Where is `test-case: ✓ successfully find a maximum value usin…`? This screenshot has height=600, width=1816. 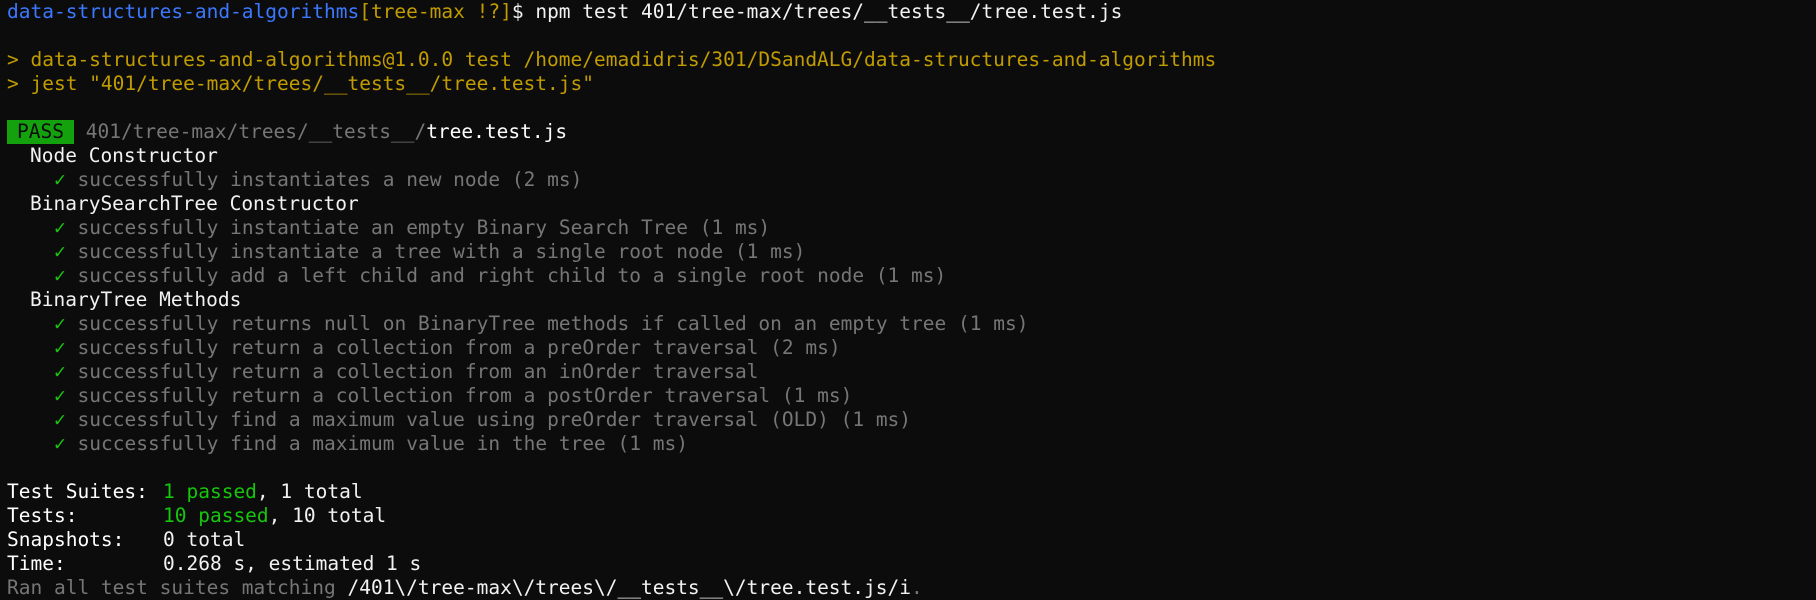 test-case: ✓ successfully find a maximum value usin… is located at coordinates (911, 420).